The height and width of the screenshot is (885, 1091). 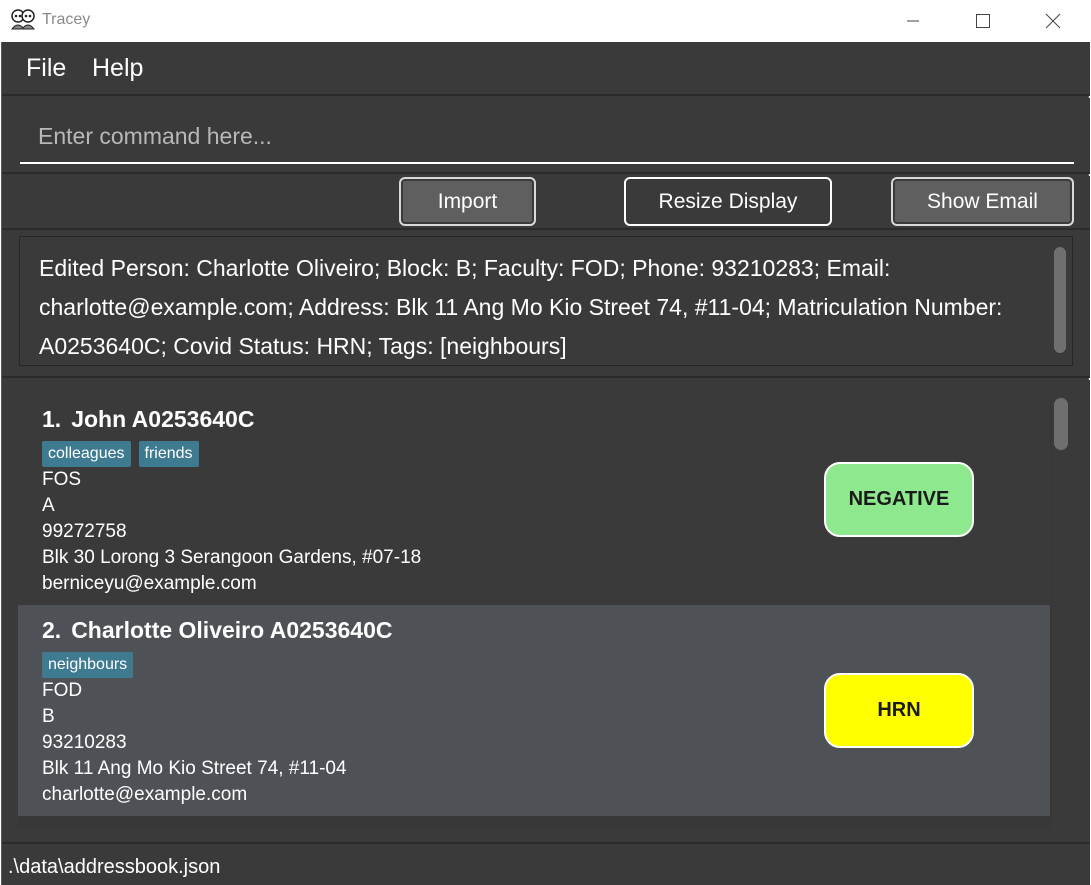 I want to click on tag-list: colleagues friends, so click(x=120, y=454).